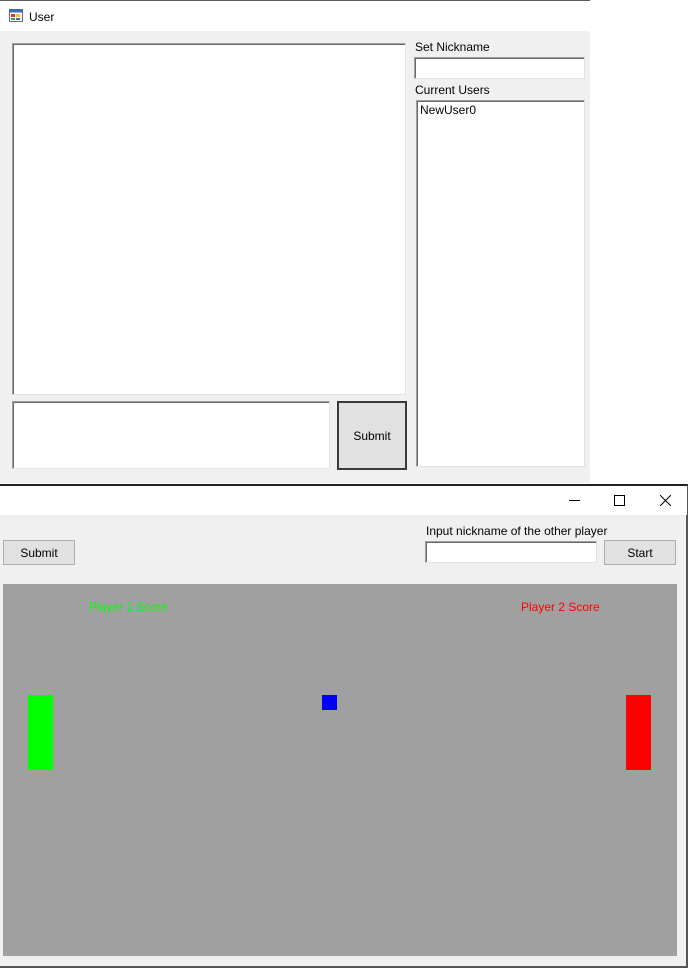 This screenshot has height=968, width=688. Describe the element at coordinates (560, 607) in the screenshot. I see `player2-score-label: Player 2 Score` at that location.